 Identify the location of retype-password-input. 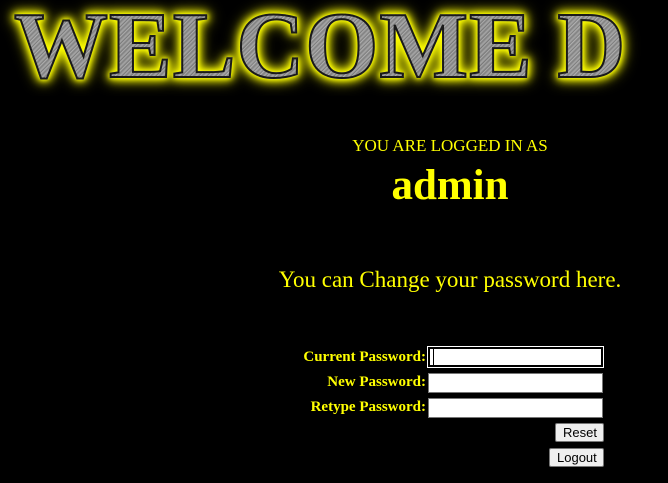
(515, 408).